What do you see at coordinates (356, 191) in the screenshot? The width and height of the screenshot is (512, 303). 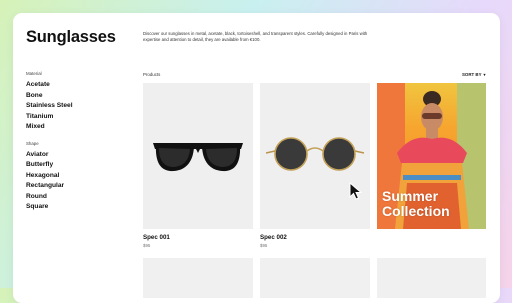 I see `pointer-cursor-icon` at bounding box center [356, 191].